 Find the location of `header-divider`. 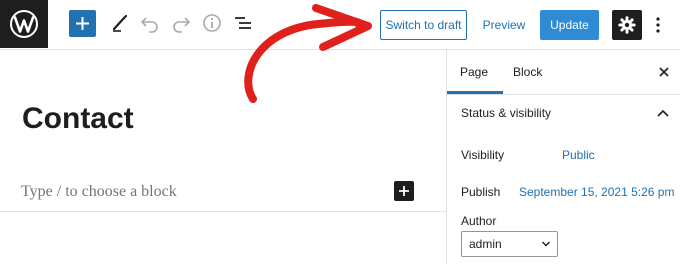

header-divider is located at coordinates (340, 49).